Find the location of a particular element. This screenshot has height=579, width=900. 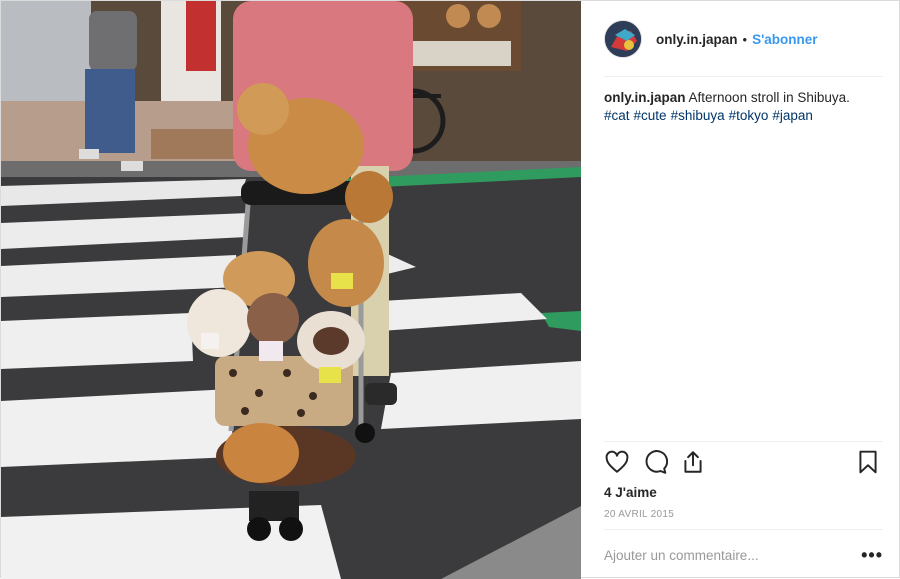

hashtag-link: #japan is located at coordinates (792, 115).